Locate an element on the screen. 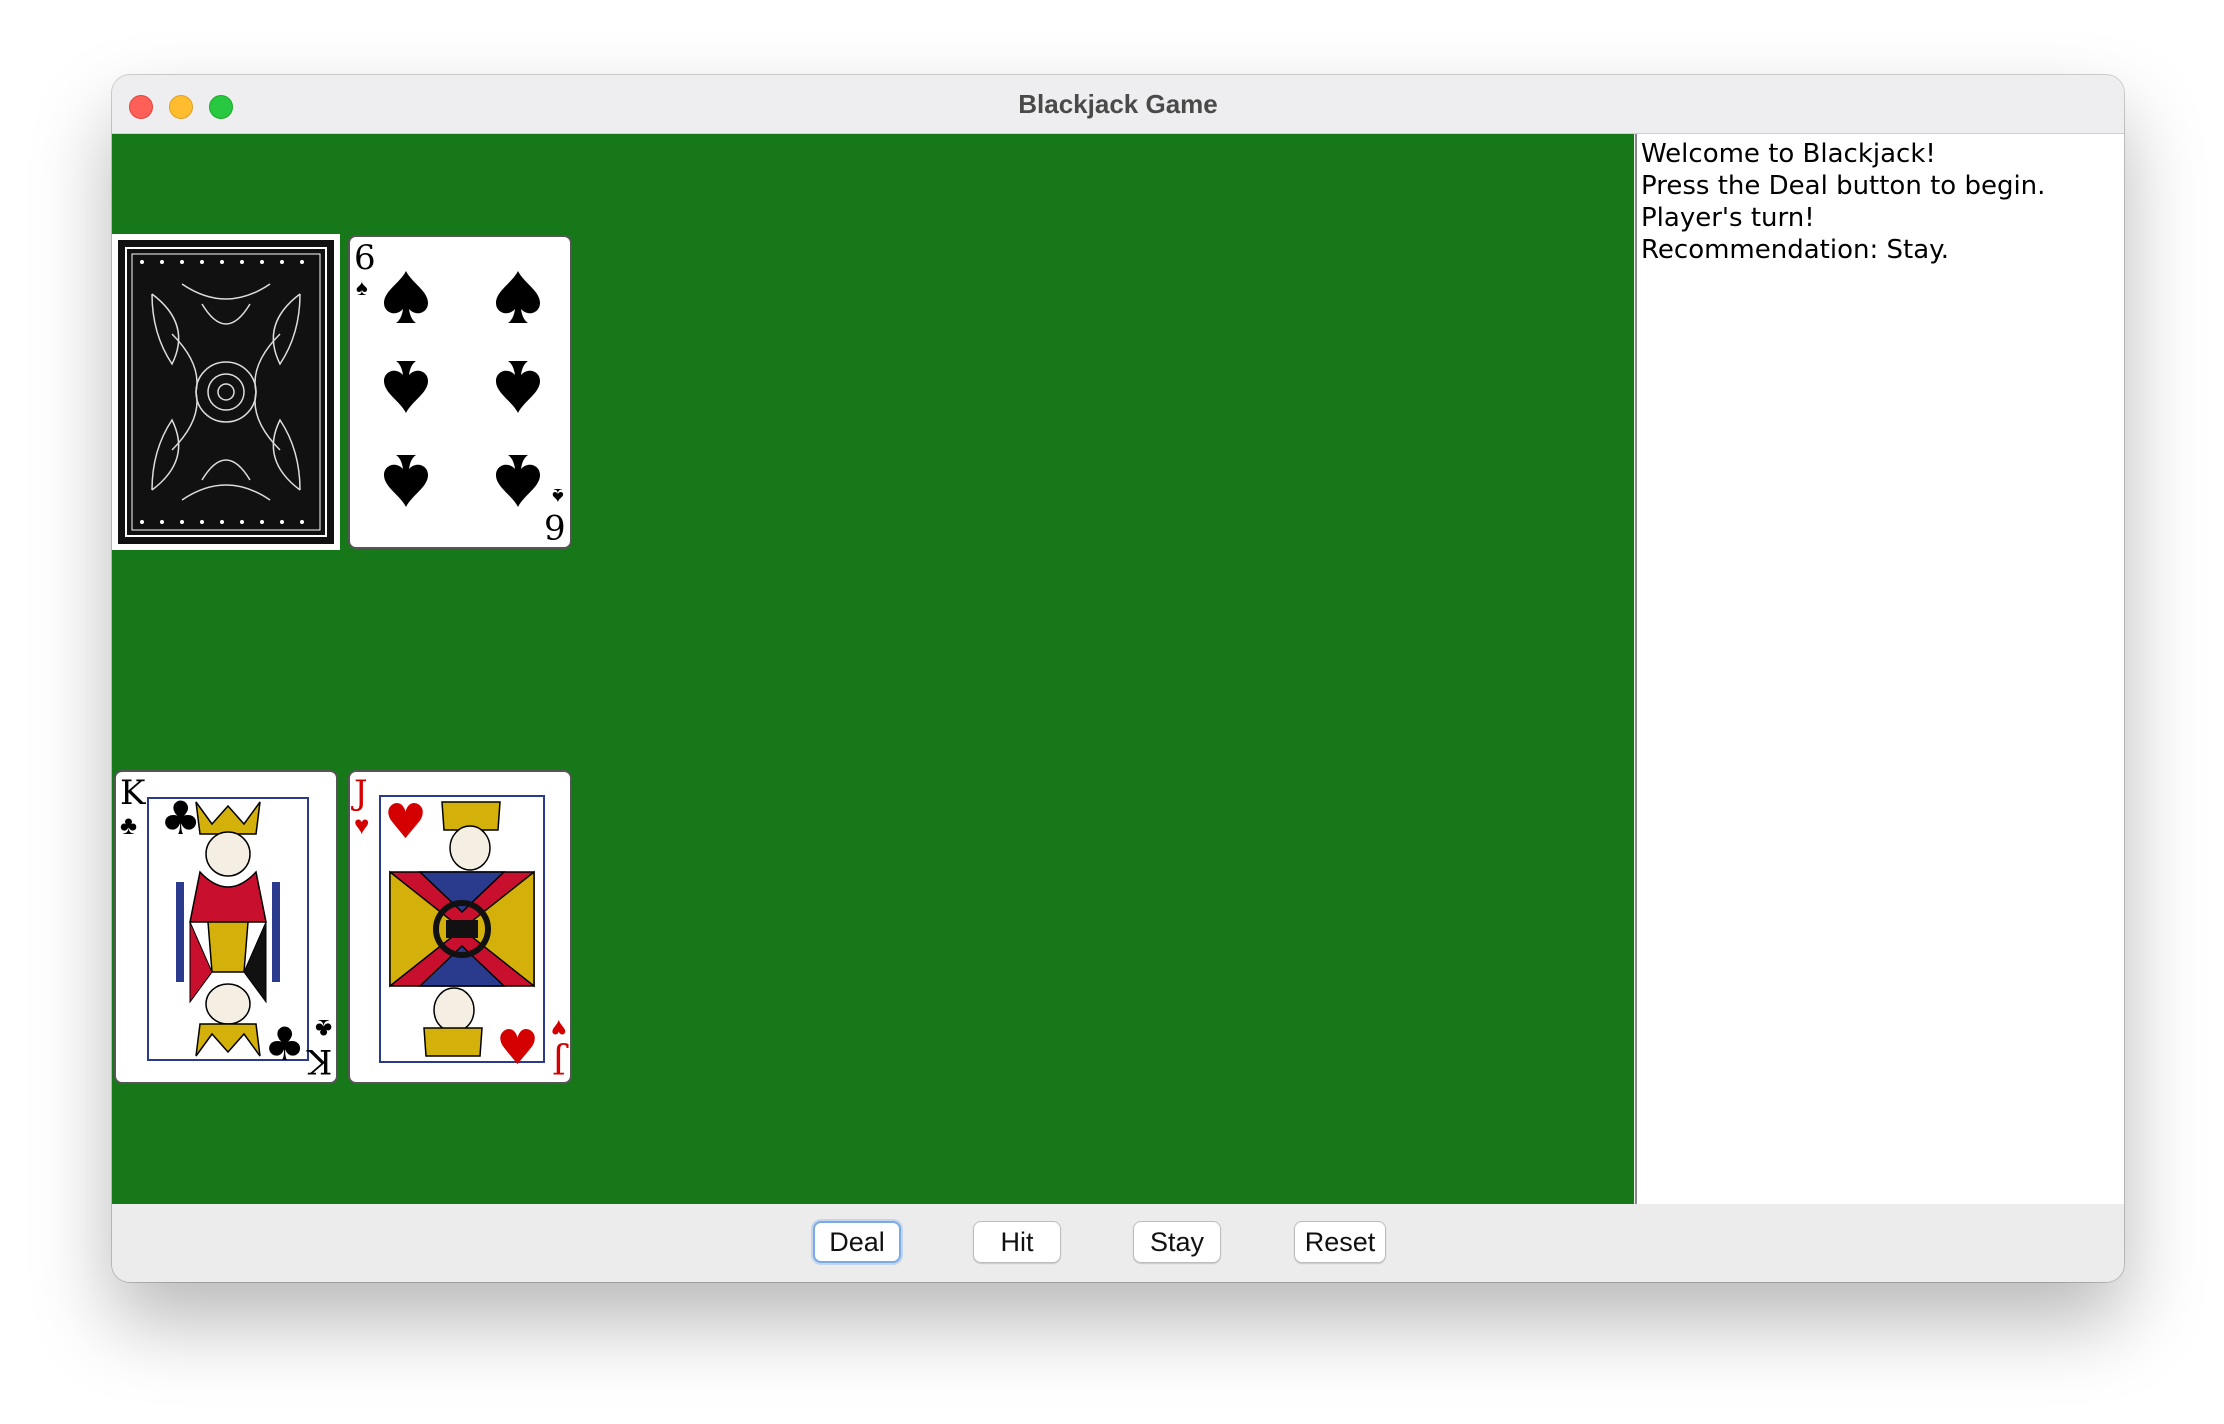  card-rank-bottom: 6 is located at coordinates (555, 526).